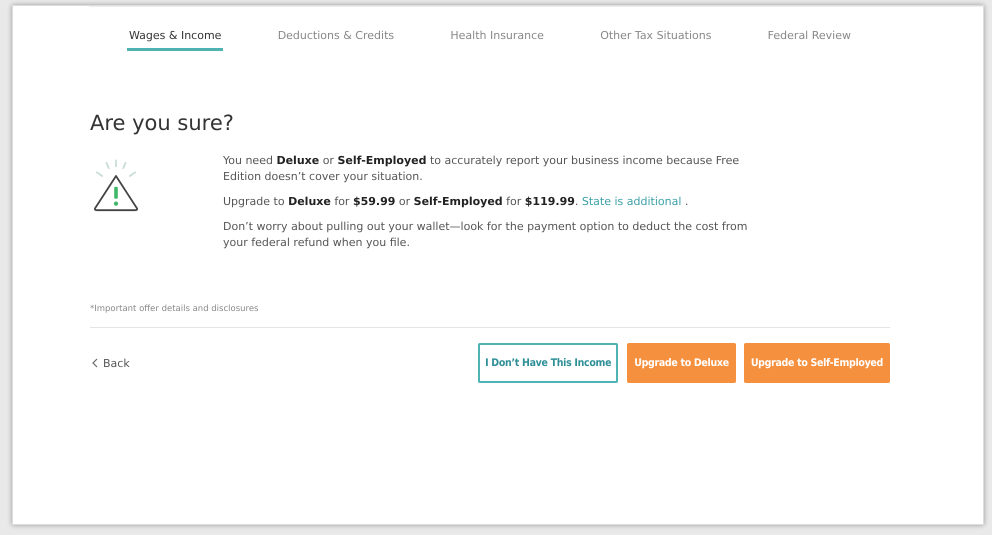 The image size is (992, 535). What do you see at coordinates (490, 316) in the screenshot?
I see `disclosure-note: *Important offer details and disclosures` at bounding box center [490, 316].